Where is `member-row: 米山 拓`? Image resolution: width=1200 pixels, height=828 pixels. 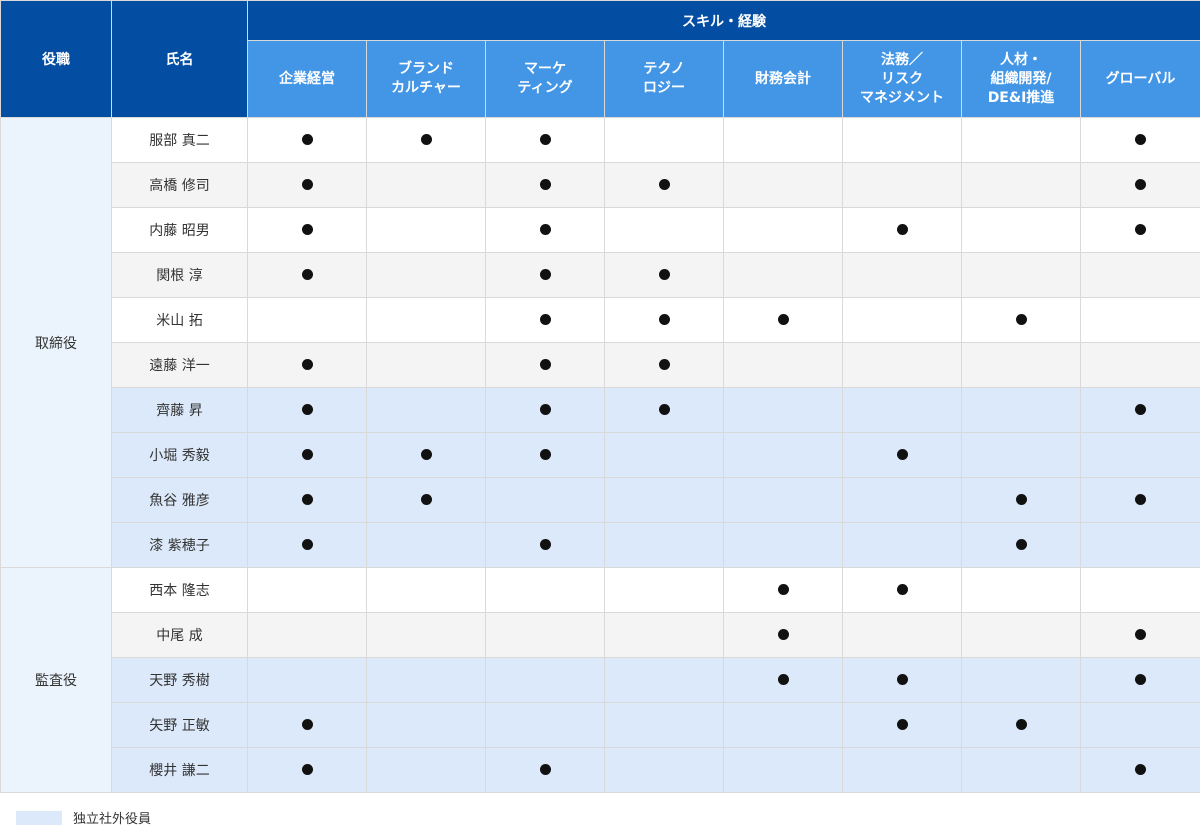 member-row: 米山 拓 is located at coordinates (600, 320).